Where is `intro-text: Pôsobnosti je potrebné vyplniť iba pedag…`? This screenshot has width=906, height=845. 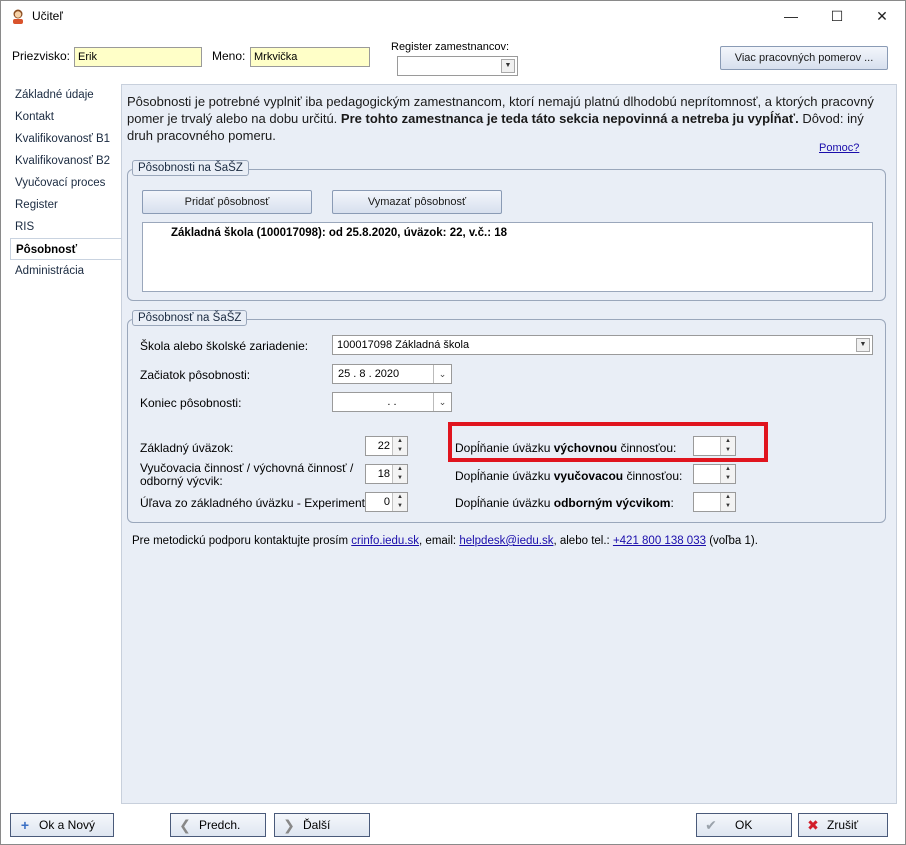 intro-text: Pôsobnosti je potrebné vyplniť iba pedag… is located at coordinates (507, 118).